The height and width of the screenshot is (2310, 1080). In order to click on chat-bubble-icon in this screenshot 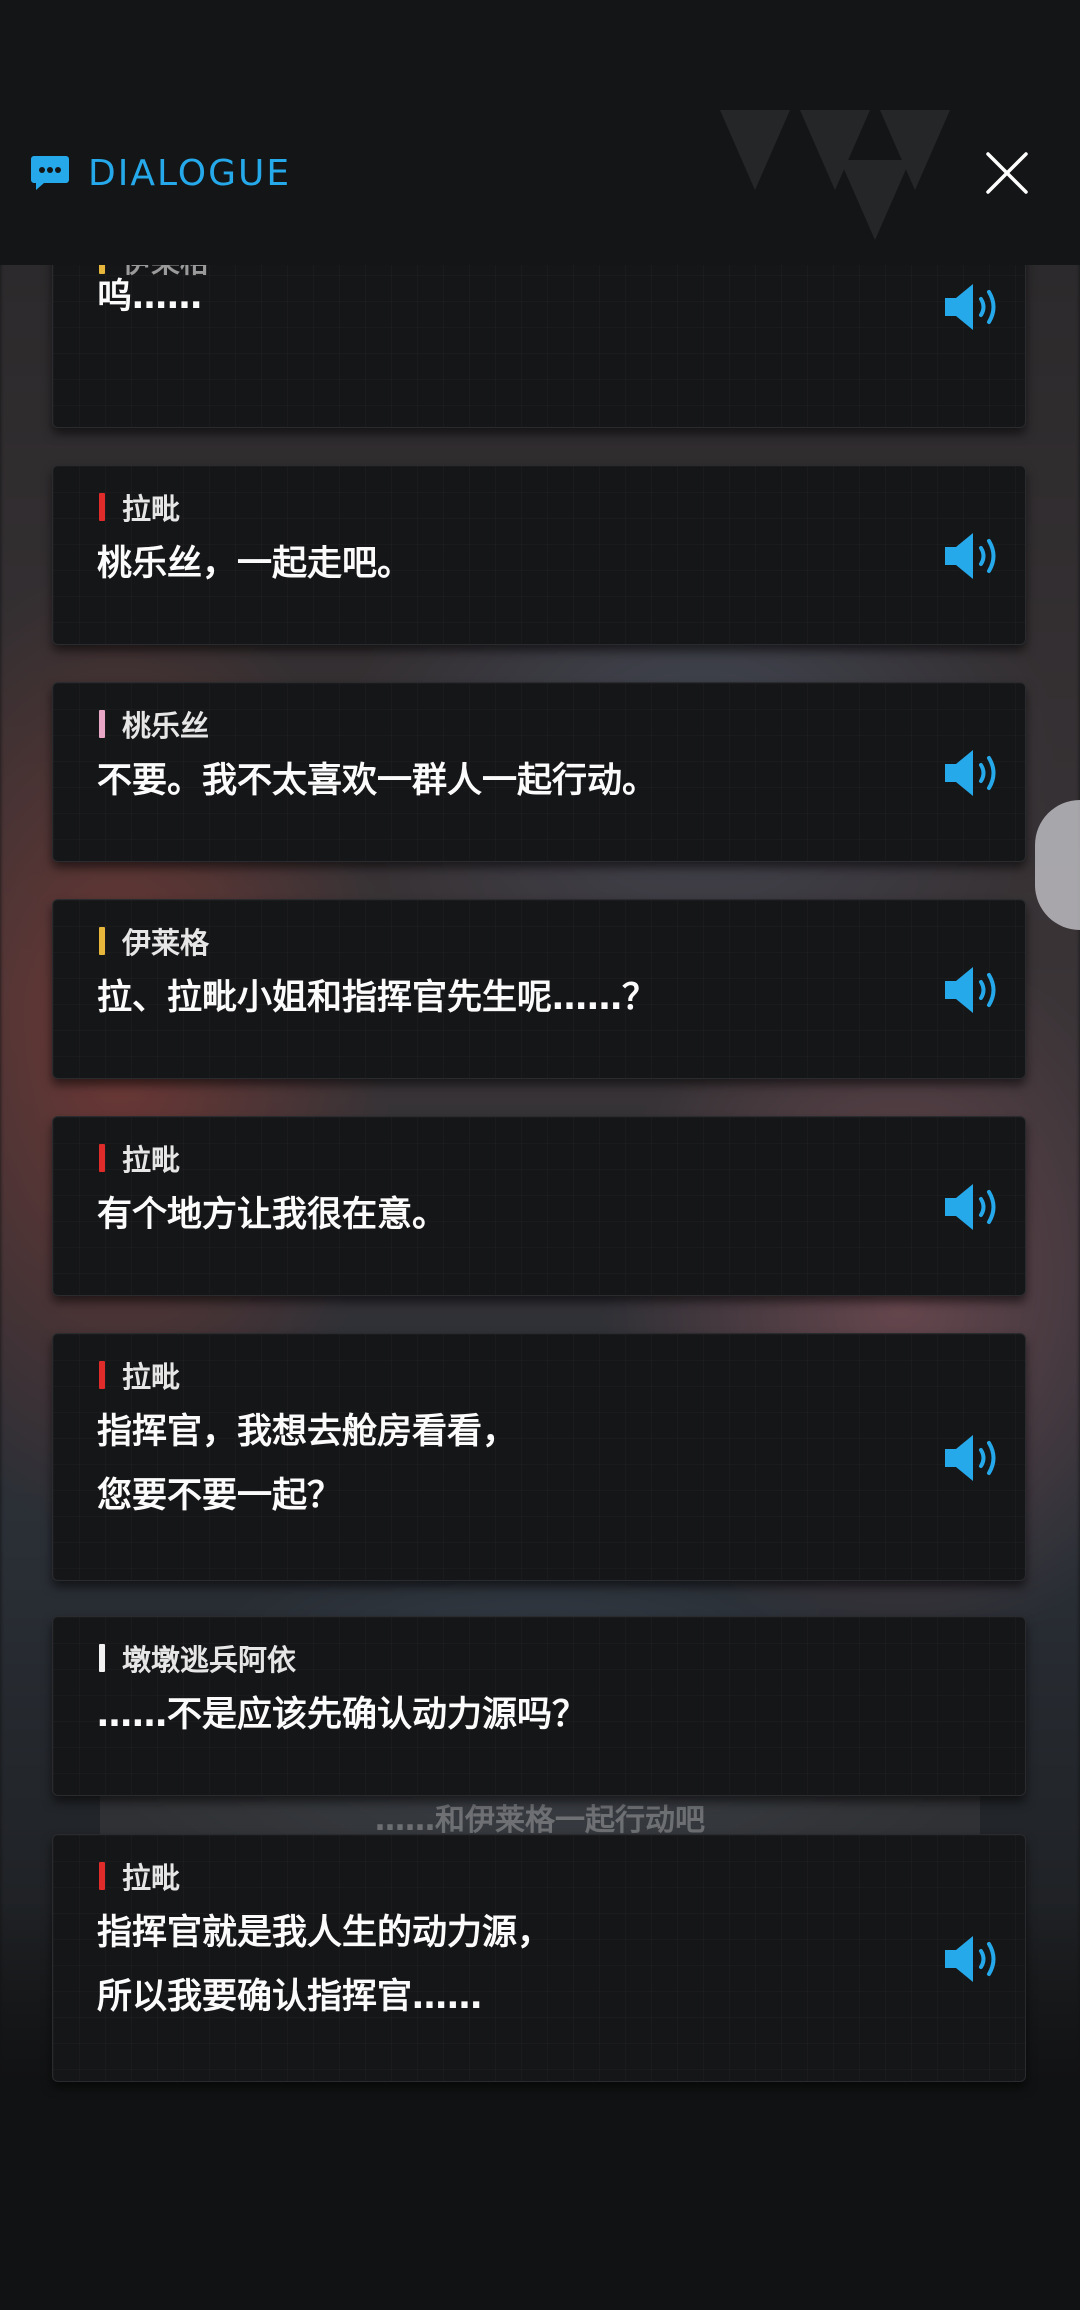, I will do `click(50, 173)`.